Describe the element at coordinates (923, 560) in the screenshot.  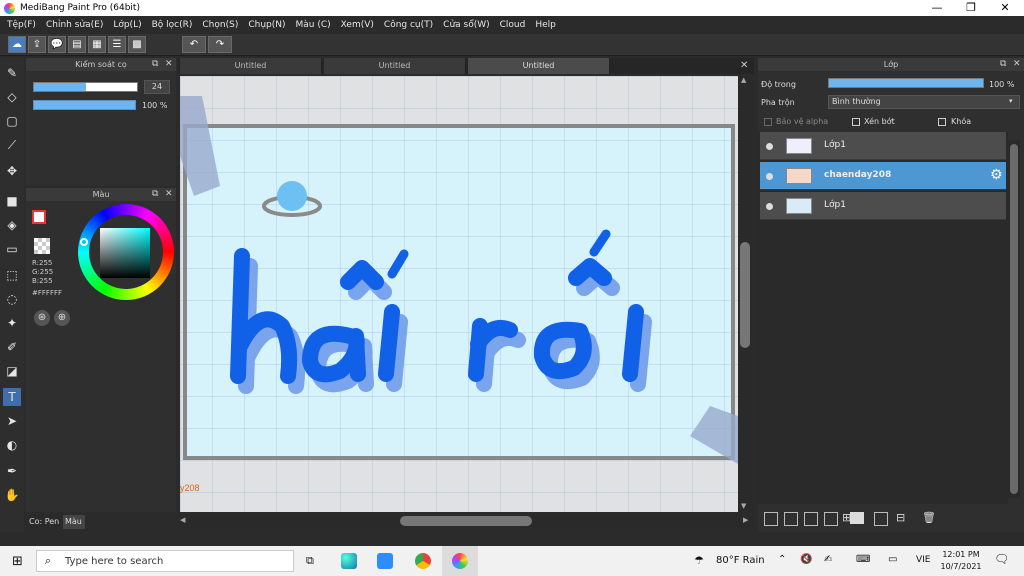
I see `language-indicator: VIE` at that location.